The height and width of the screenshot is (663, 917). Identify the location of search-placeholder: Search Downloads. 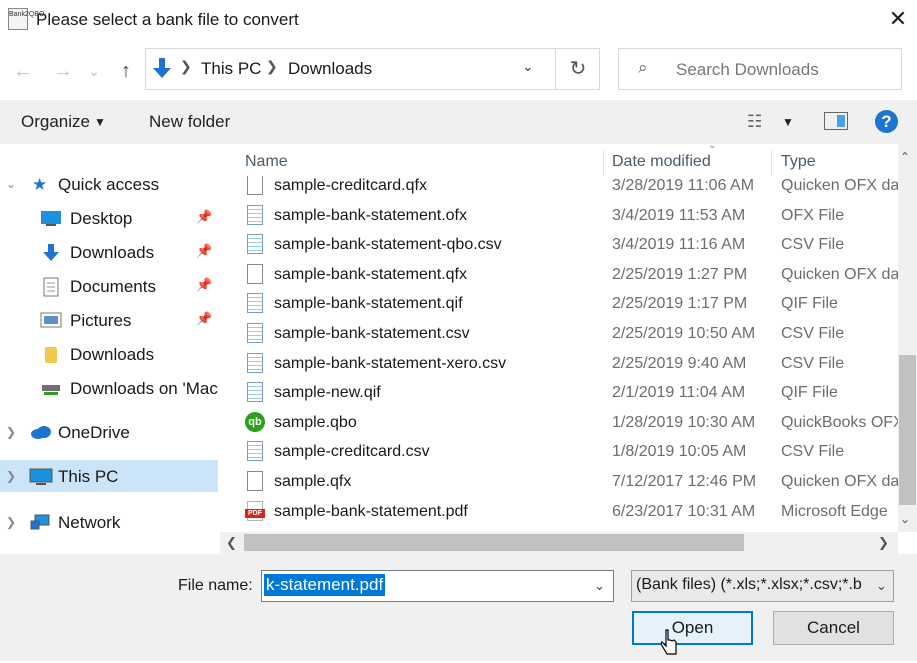
(747, 69).